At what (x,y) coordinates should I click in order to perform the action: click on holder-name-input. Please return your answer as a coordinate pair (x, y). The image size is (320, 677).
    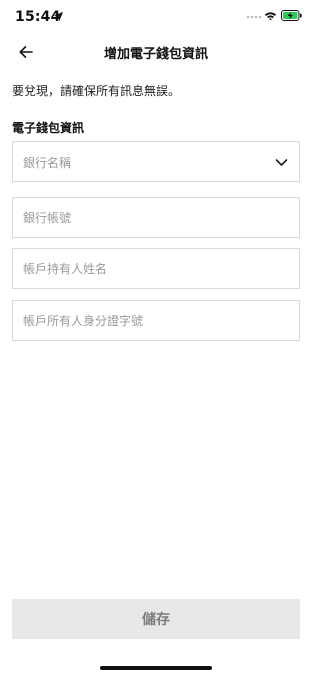
    Looking at the image, I should click on (156, 268).